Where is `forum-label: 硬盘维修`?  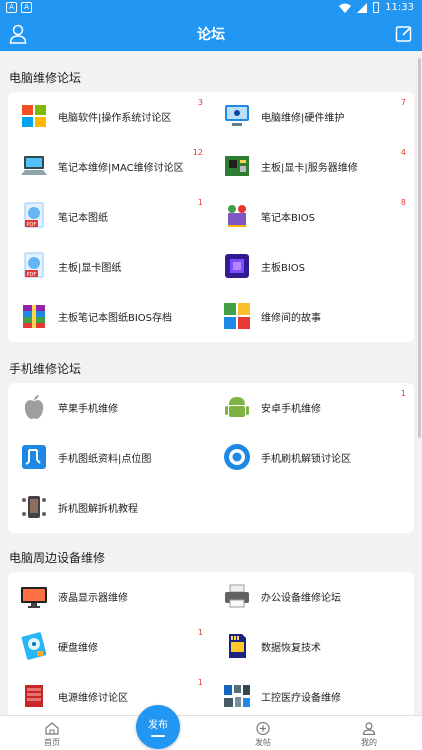
forum-label: 硬盘维修 is located at coordinates (78, 648).